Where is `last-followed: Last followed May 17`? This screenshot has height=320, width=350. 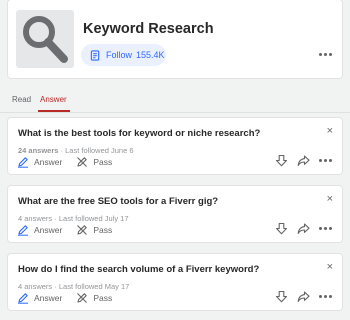 last-followed: Last followed May 17 is located at coordinates (94, 286).